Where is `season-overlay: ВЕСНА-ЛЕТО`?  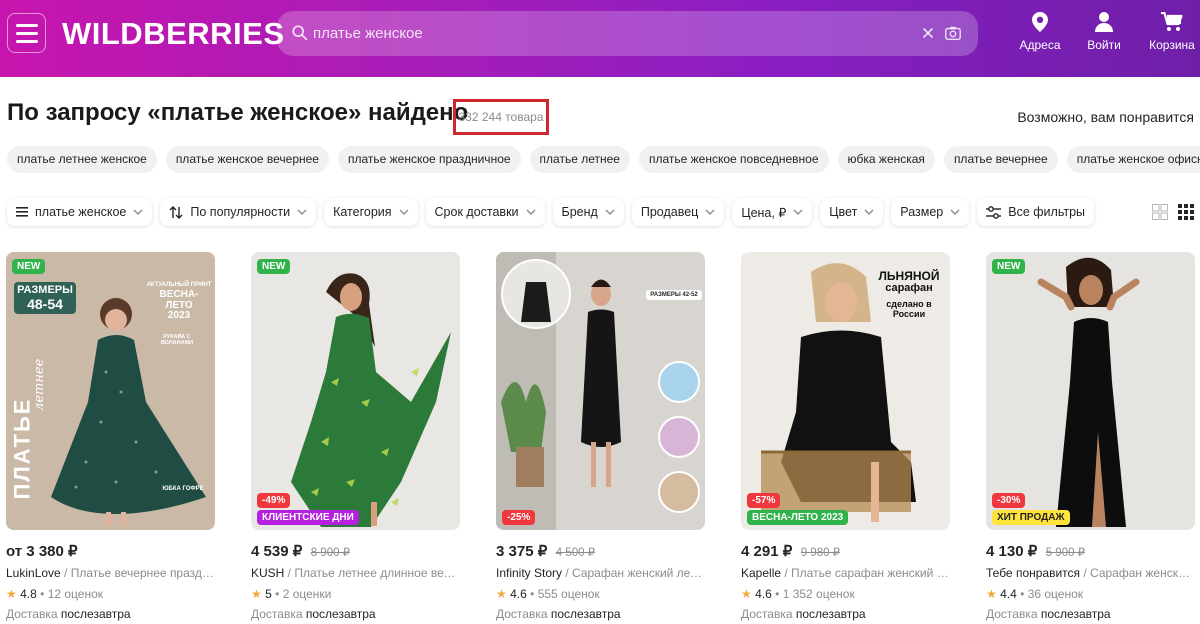 season-overlay: ВЕСНА-ЛЕТО is located at coordinates (179, 300).